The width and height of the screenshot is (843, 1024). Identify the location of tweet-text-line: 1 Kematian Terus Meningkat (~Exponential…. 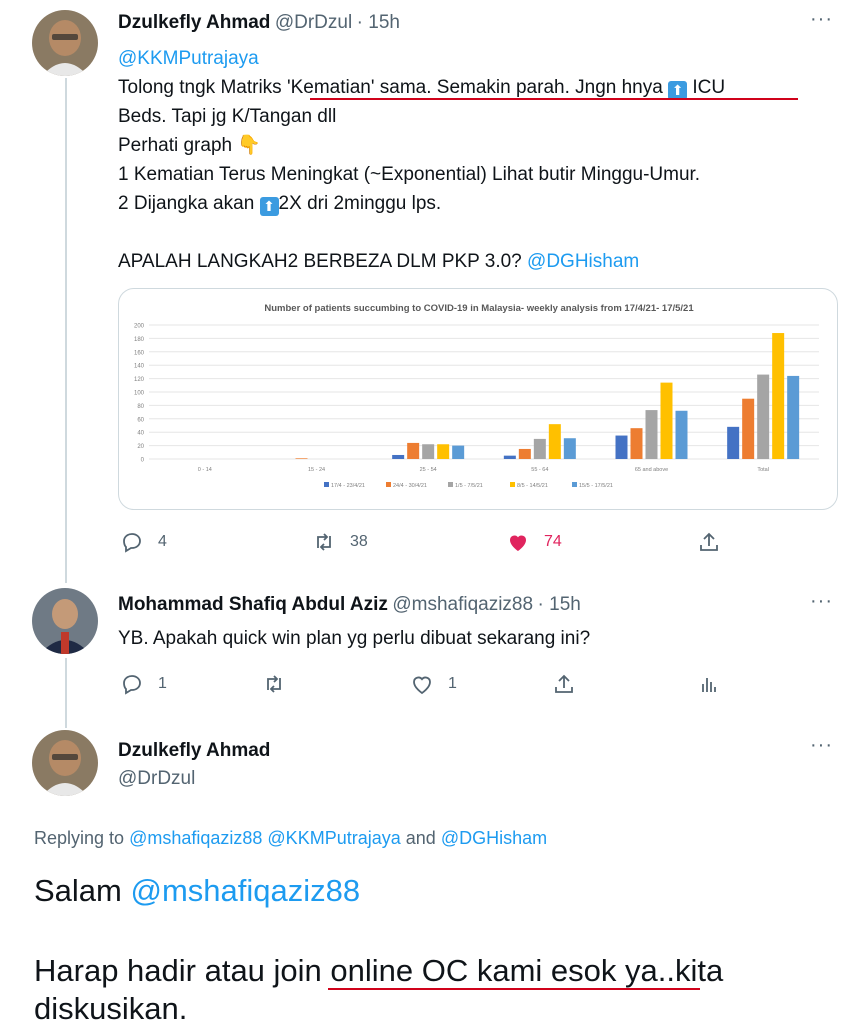
(409, 174).